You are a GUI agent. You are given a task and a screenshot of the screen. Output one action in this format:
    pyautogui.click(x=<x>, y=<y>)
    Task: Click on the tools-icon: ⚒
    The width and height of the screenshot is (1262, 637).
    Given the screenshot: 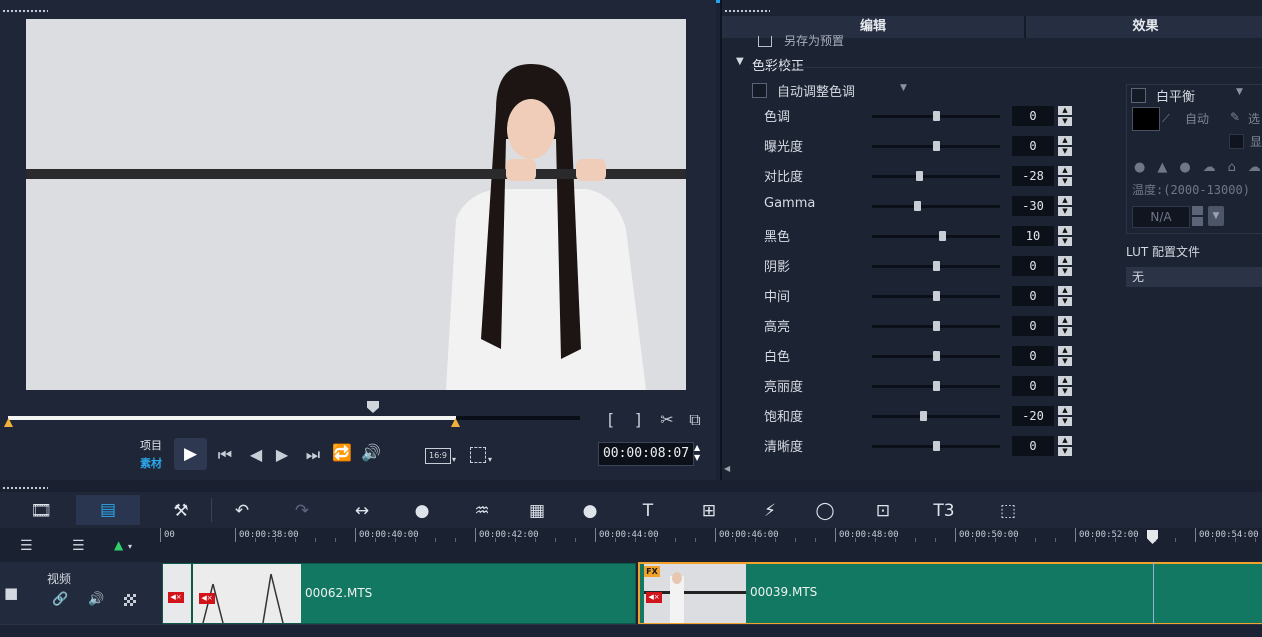 What is the action you would take?
    pyautogui.click(x=181, y=511)
    